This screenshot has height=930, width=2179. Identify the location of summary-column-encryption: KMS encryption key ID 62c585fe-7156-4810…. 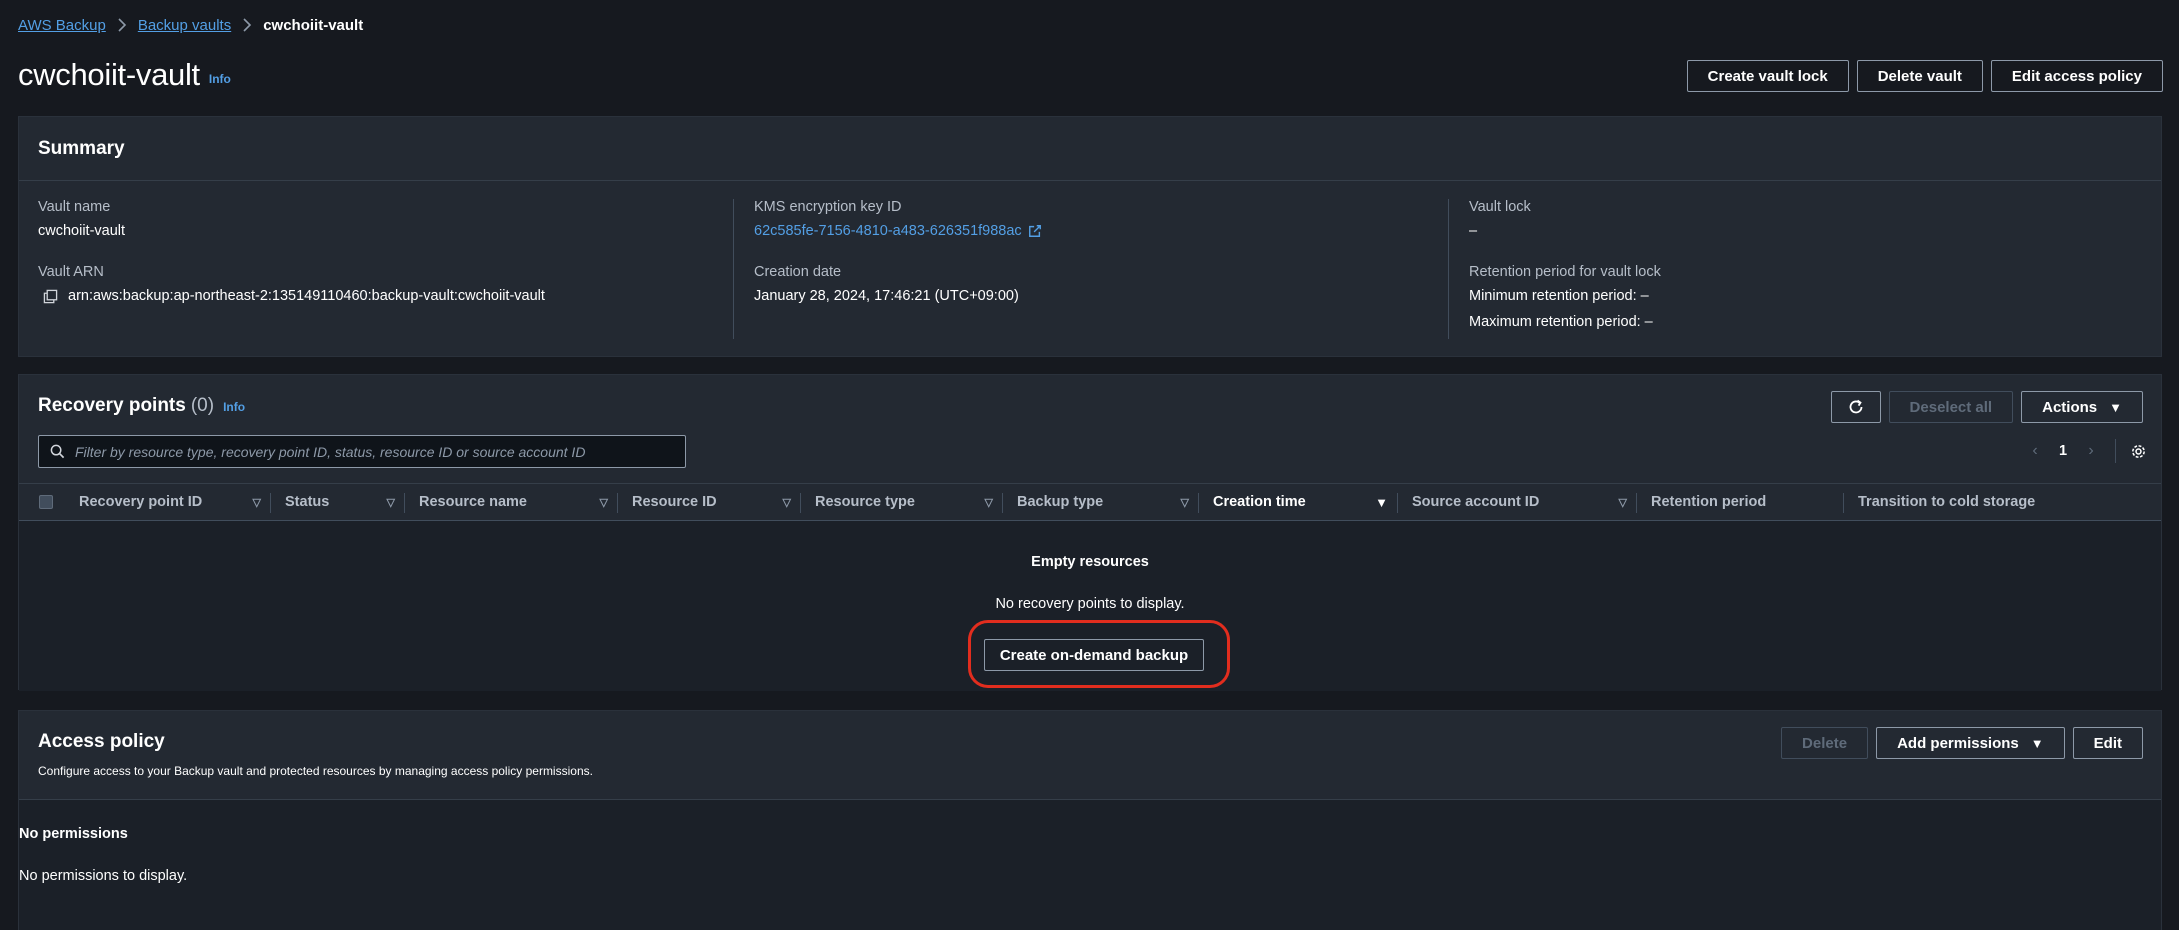
(1091, 269).